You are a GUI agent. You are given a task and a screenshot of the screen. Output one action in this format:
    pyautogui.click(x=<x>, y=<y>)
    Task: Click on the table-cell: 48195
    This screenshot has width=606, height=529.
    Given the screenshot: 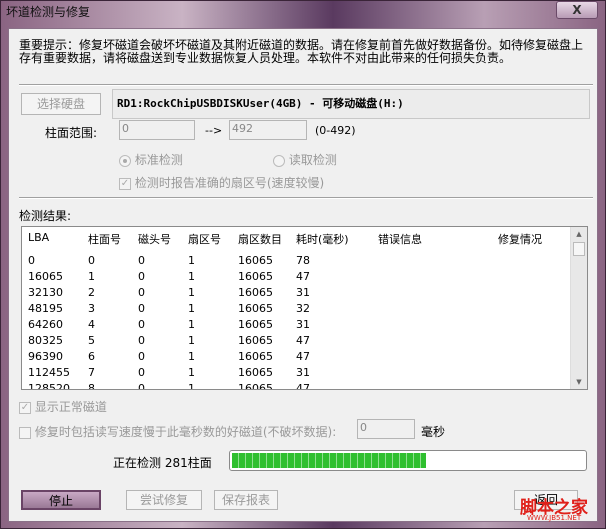 What is the action you would take?
    pyautogui.click(x=45, y=308)
    